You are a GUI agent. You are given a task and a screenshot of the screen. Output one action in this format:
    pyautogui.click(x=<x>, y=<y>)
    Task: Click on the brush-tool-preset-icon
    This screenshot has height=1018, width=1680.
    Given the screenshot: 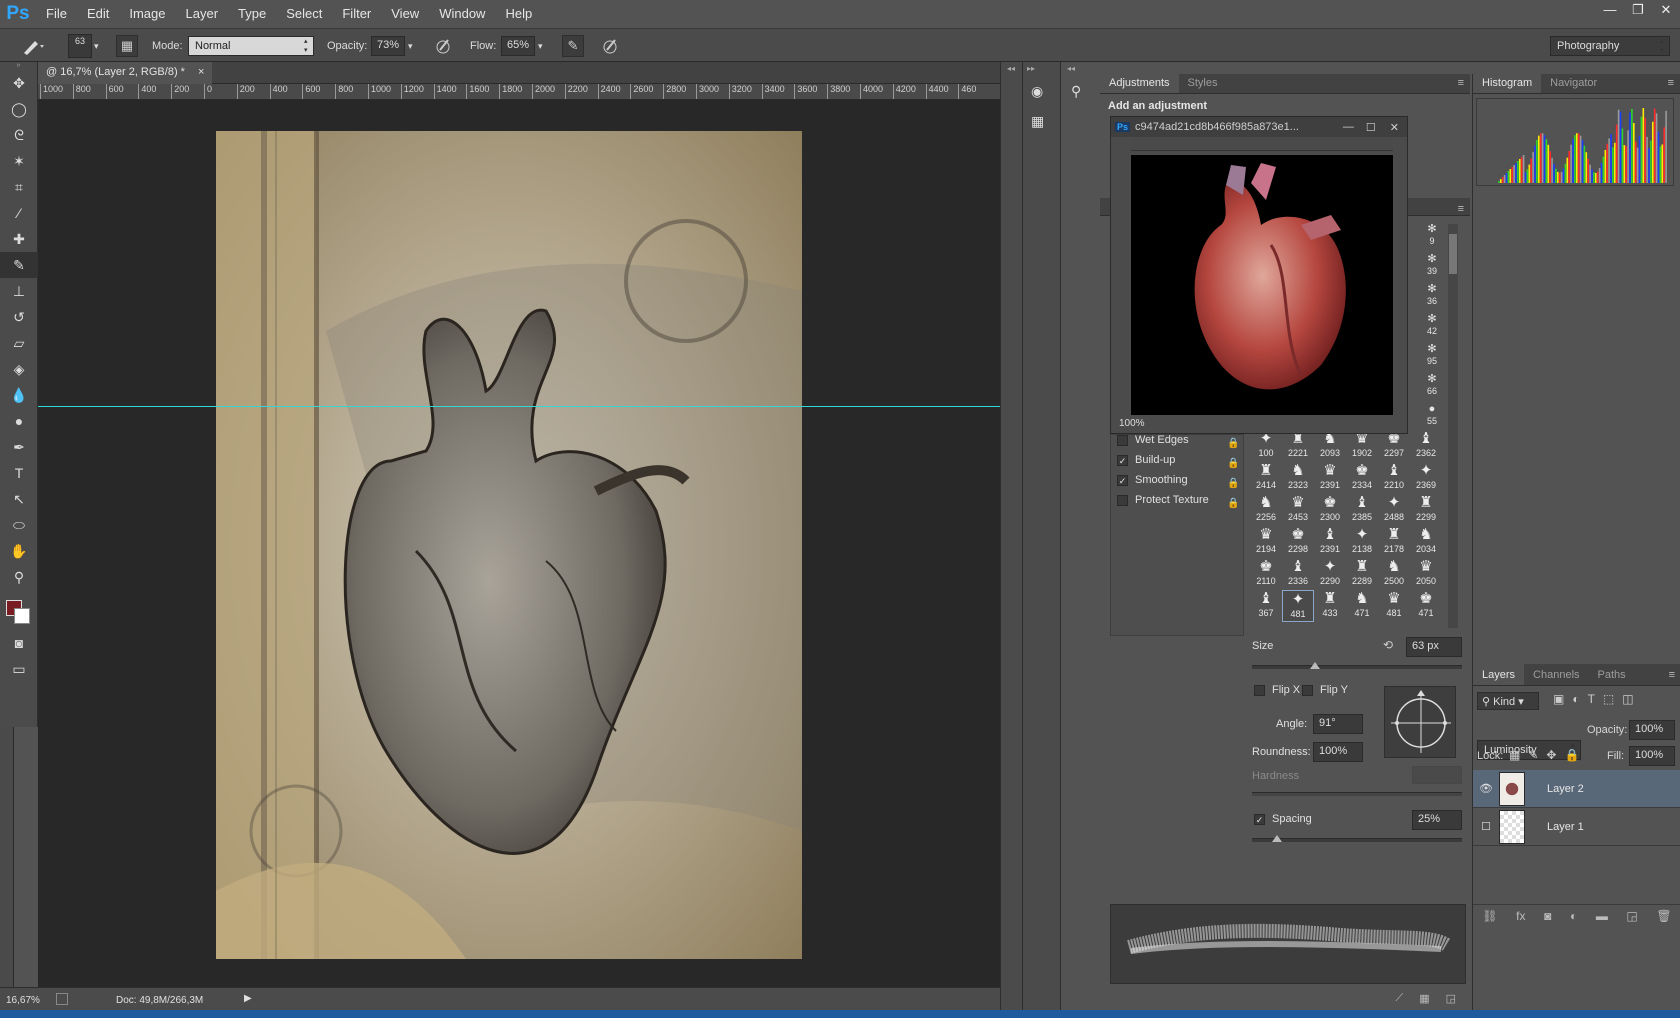 What is the action you would take?
    pyautogui.click(x=33, y=46)
    